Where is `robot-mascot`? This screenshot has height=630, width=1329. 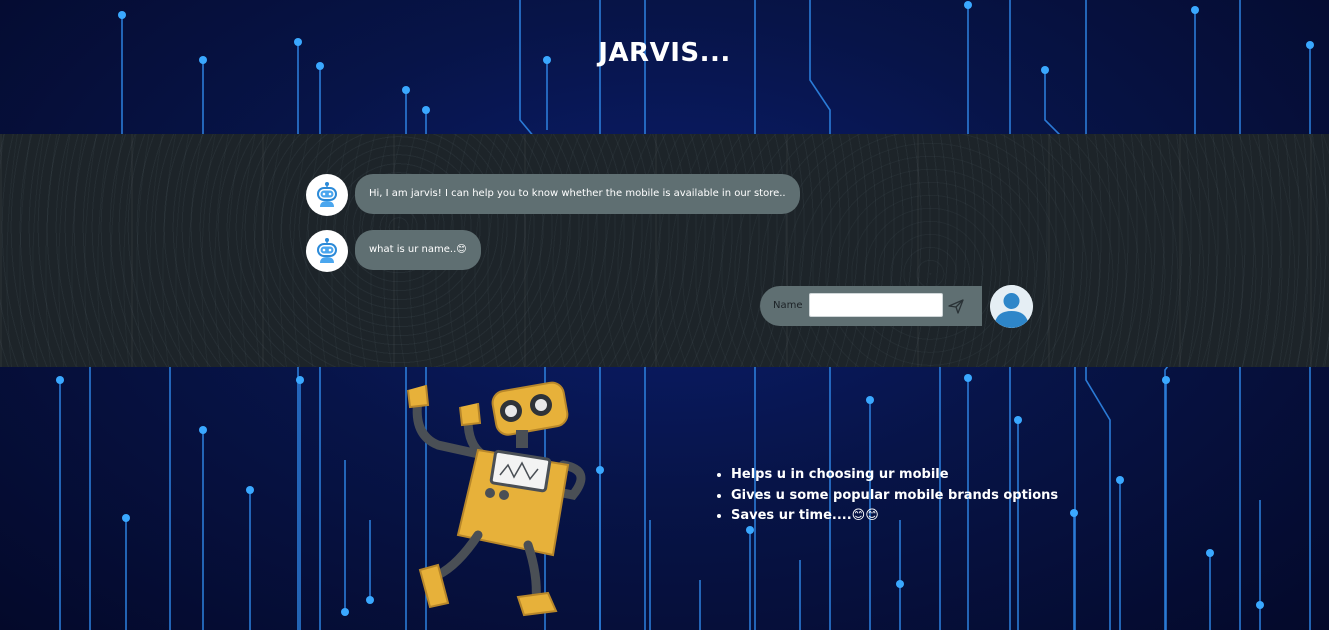
robot-mascot is located at coordinates (496, 499).